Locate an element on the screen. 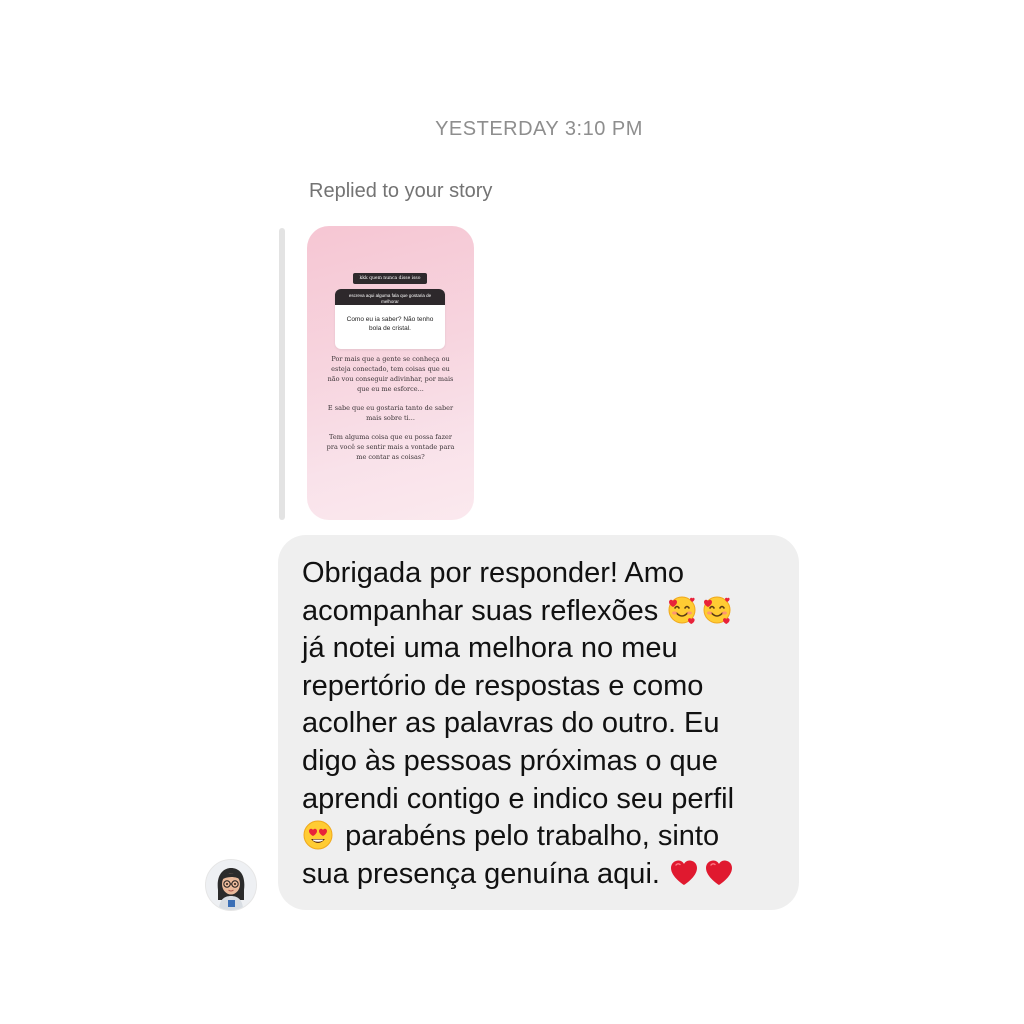  message-line: sua presença genuína aqui. is located at coordinates (481, 873).